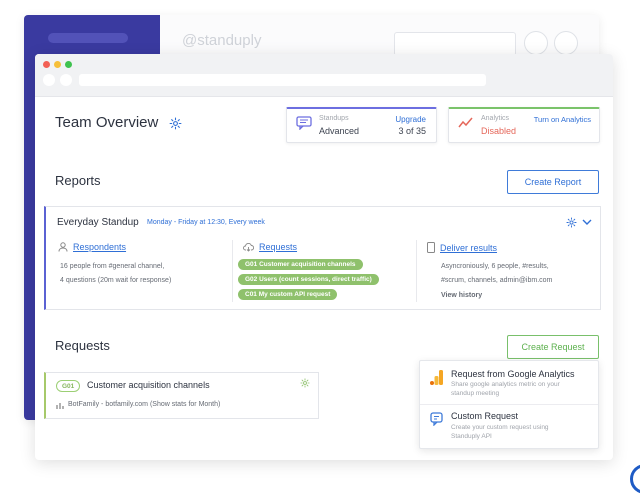 The width and height of the screenshot is (640, 494). What do you see at coordinates (148, 385) in the screenshot?
I see `request-name: Customer acquisition channels` at bounding box center [148, 385].